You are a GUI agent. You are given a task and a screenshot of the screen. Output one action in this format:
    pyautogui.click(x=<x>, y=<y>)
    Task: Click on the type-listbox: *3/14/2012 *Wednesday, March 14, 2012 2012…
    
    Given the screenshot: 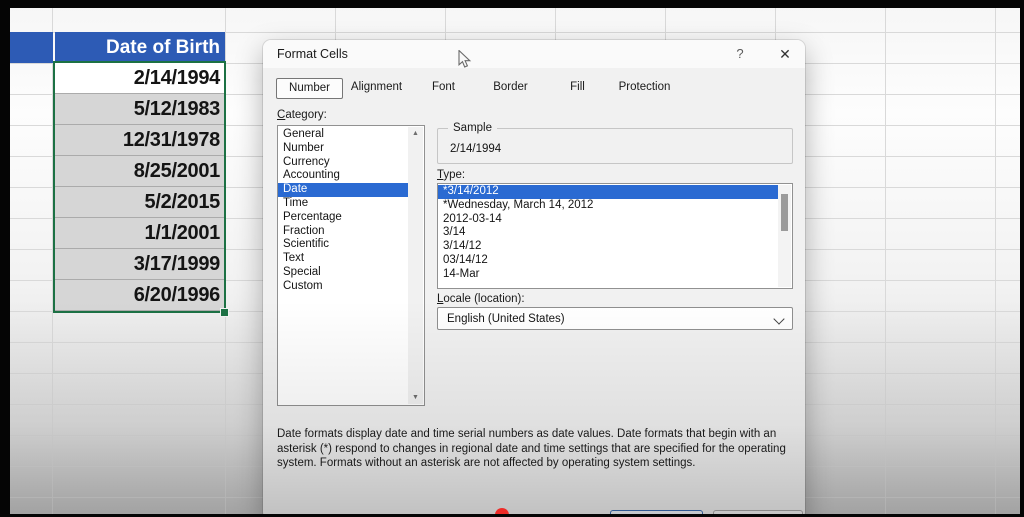 What is the action you would take?
    pyautogui.click(x=615, y=236)
    